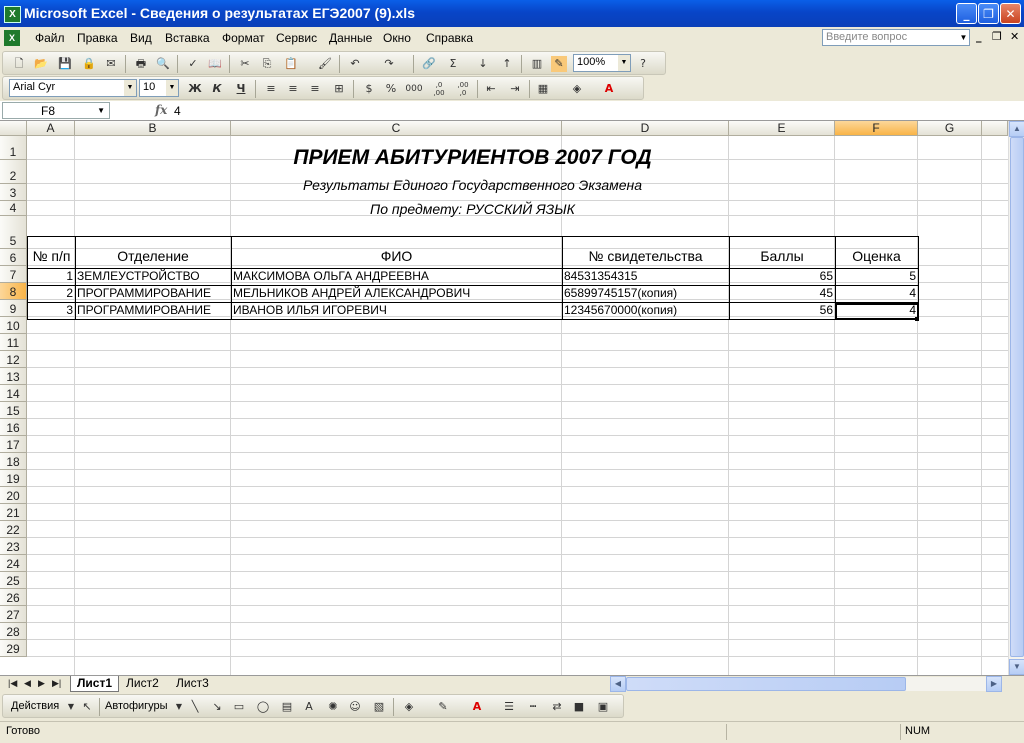  Describe the element at coordinates (988, 13) in the screenshot. I see `restore-button: ❐` at that location.